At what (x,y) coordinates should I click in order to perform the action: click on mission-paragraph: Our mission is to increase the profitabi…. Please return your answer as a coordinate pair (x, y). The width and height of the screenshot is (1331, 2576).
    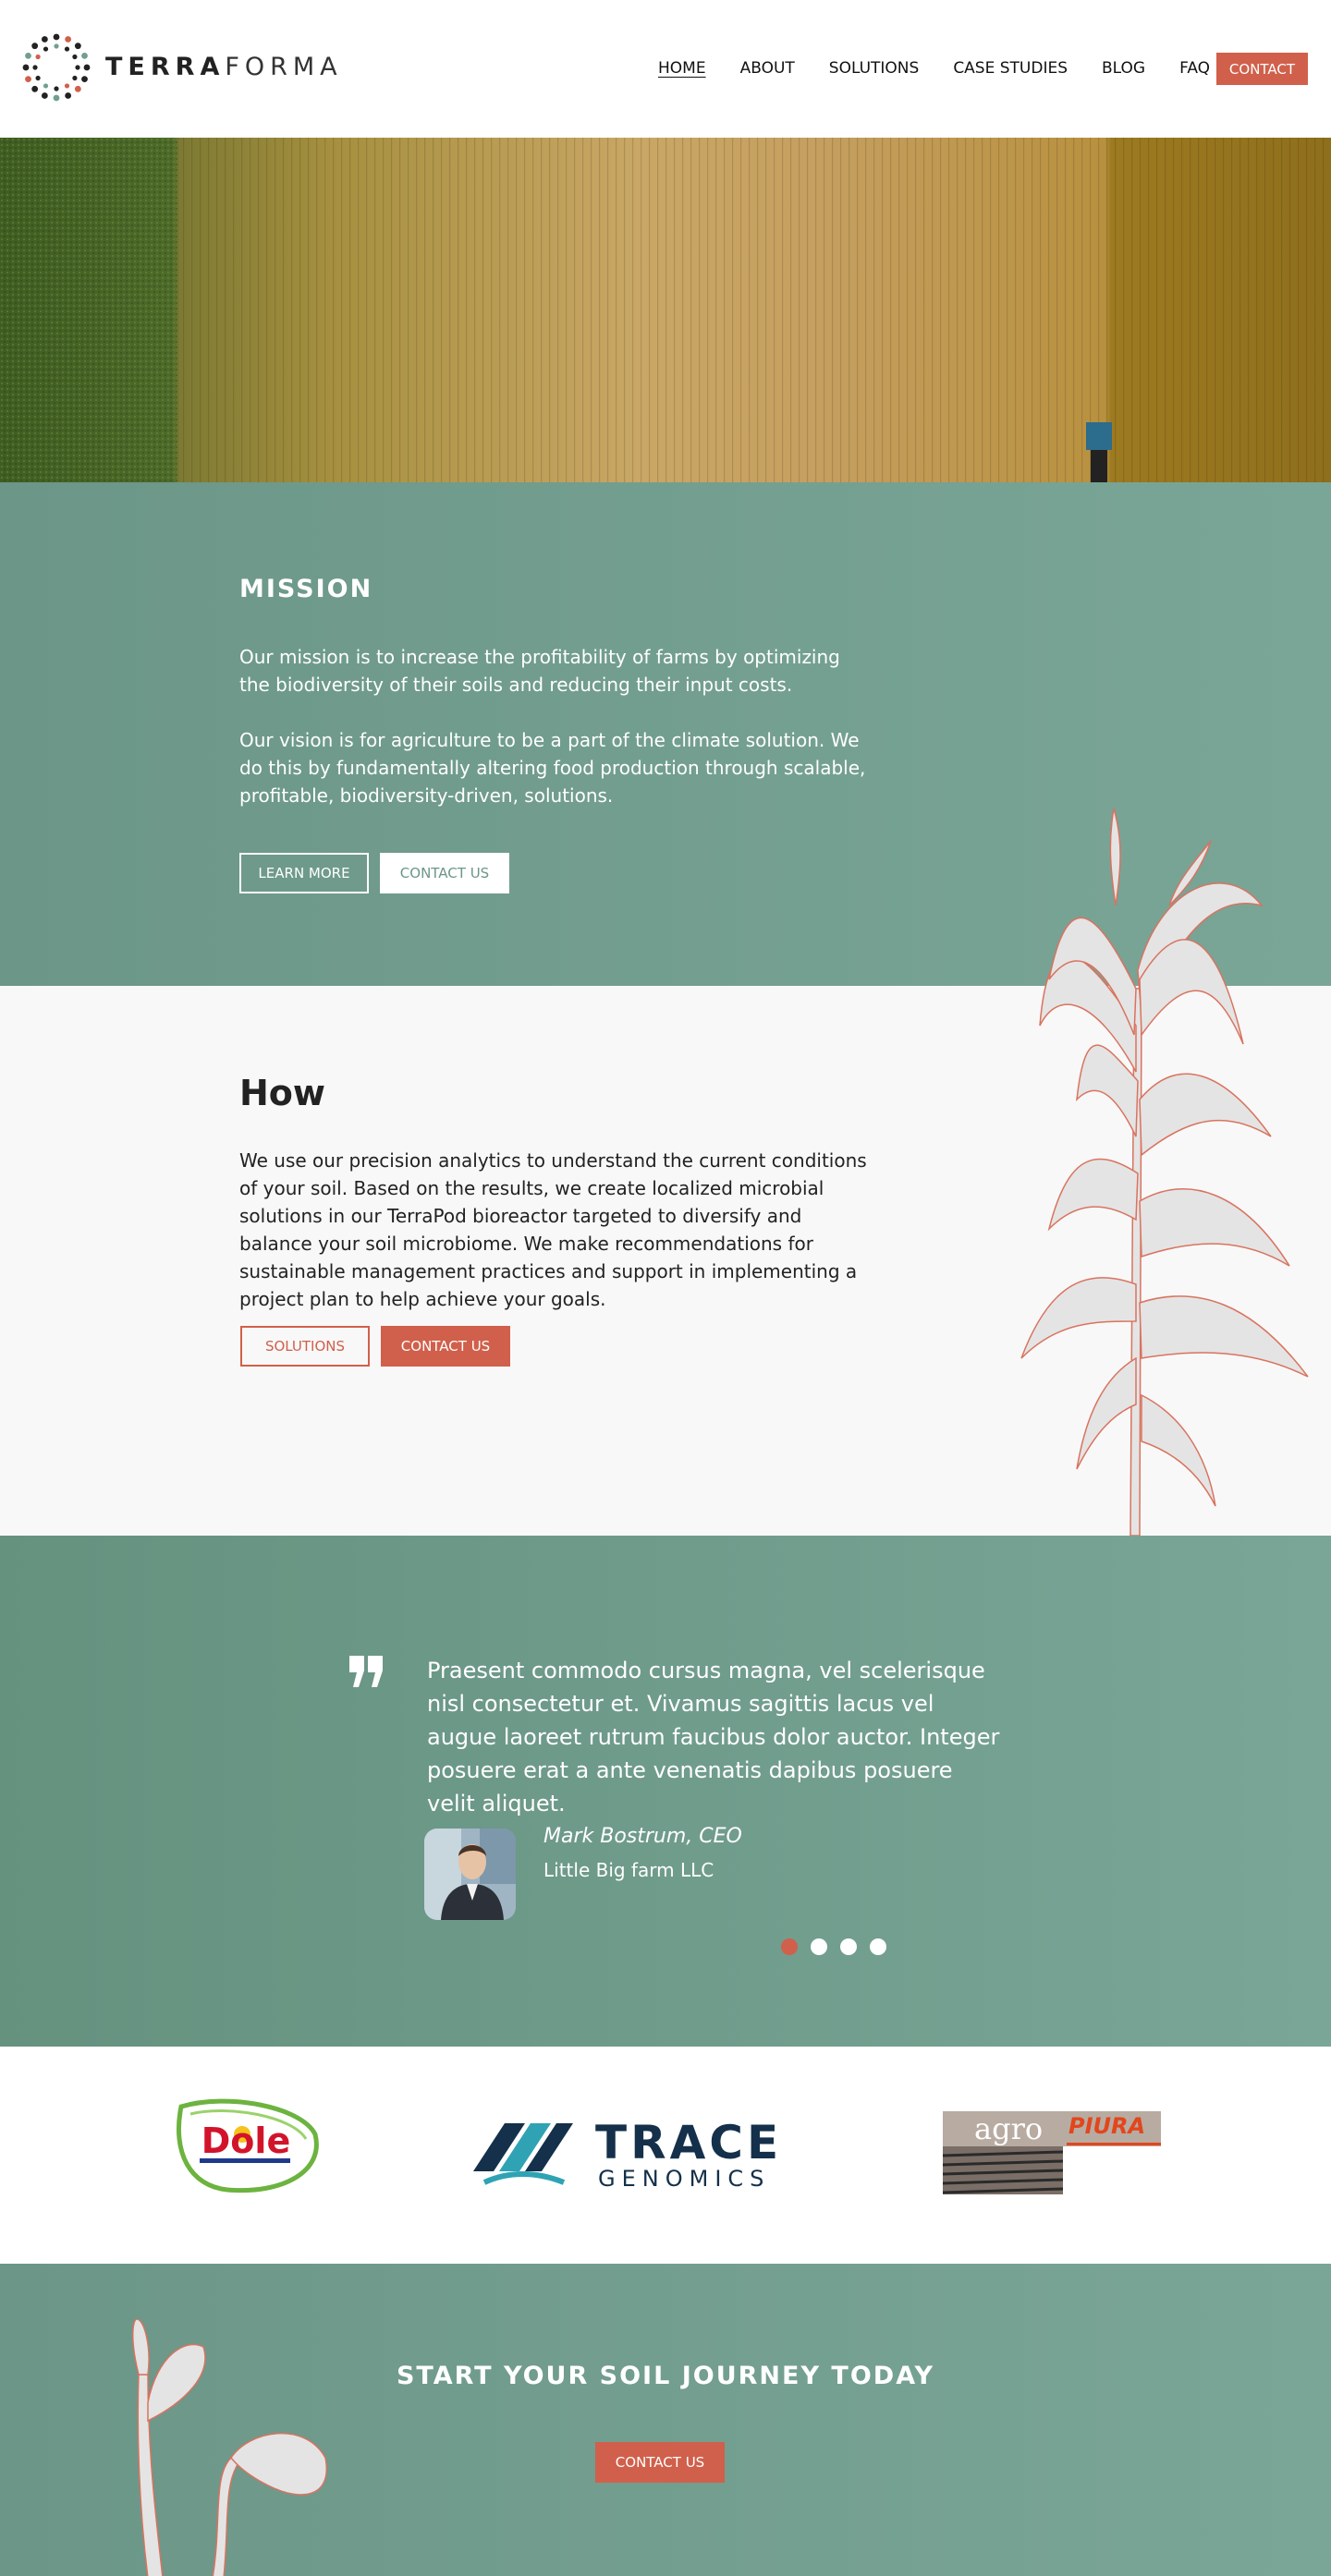
    Looking at the image, I should click on (540, 671).